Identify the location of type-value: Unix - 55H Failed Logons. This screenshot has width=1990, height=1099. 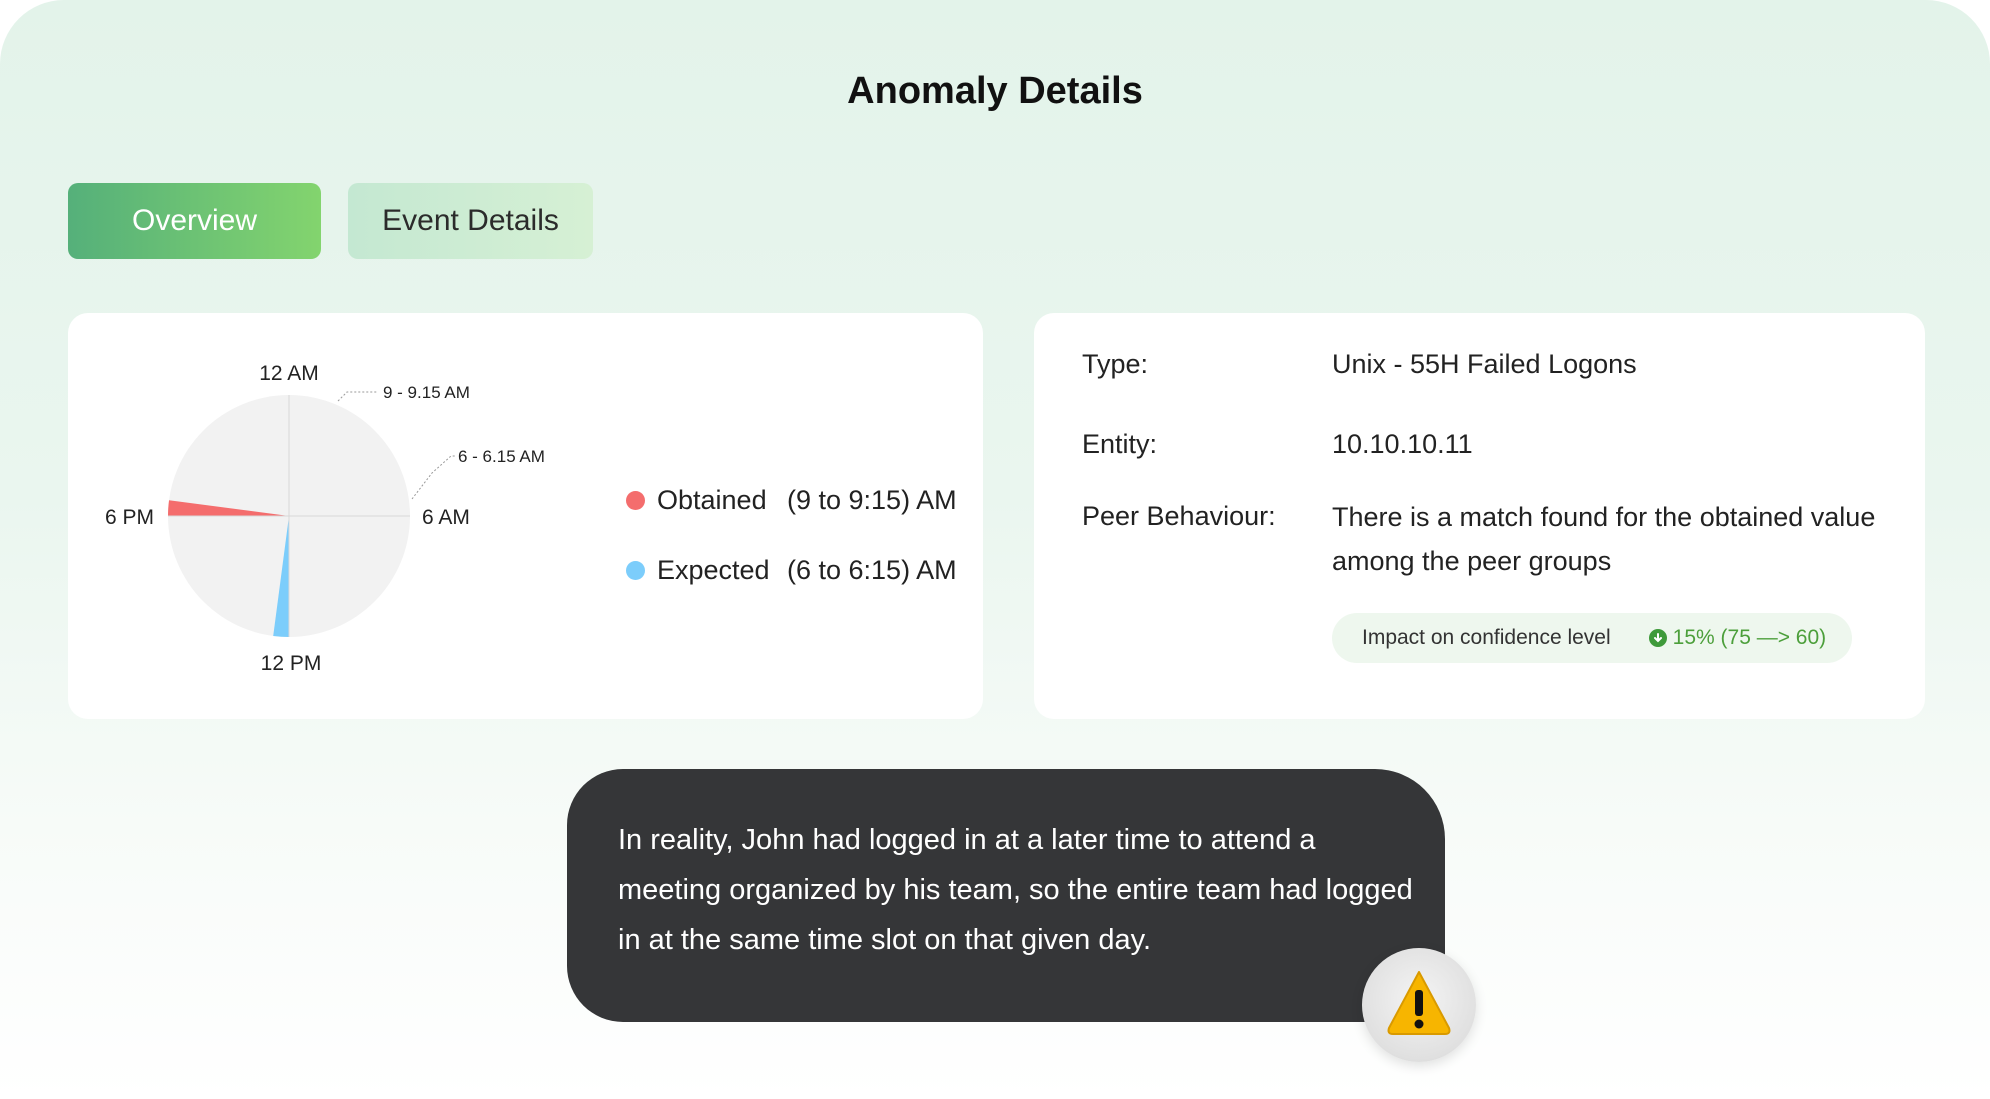
(1484, 364).